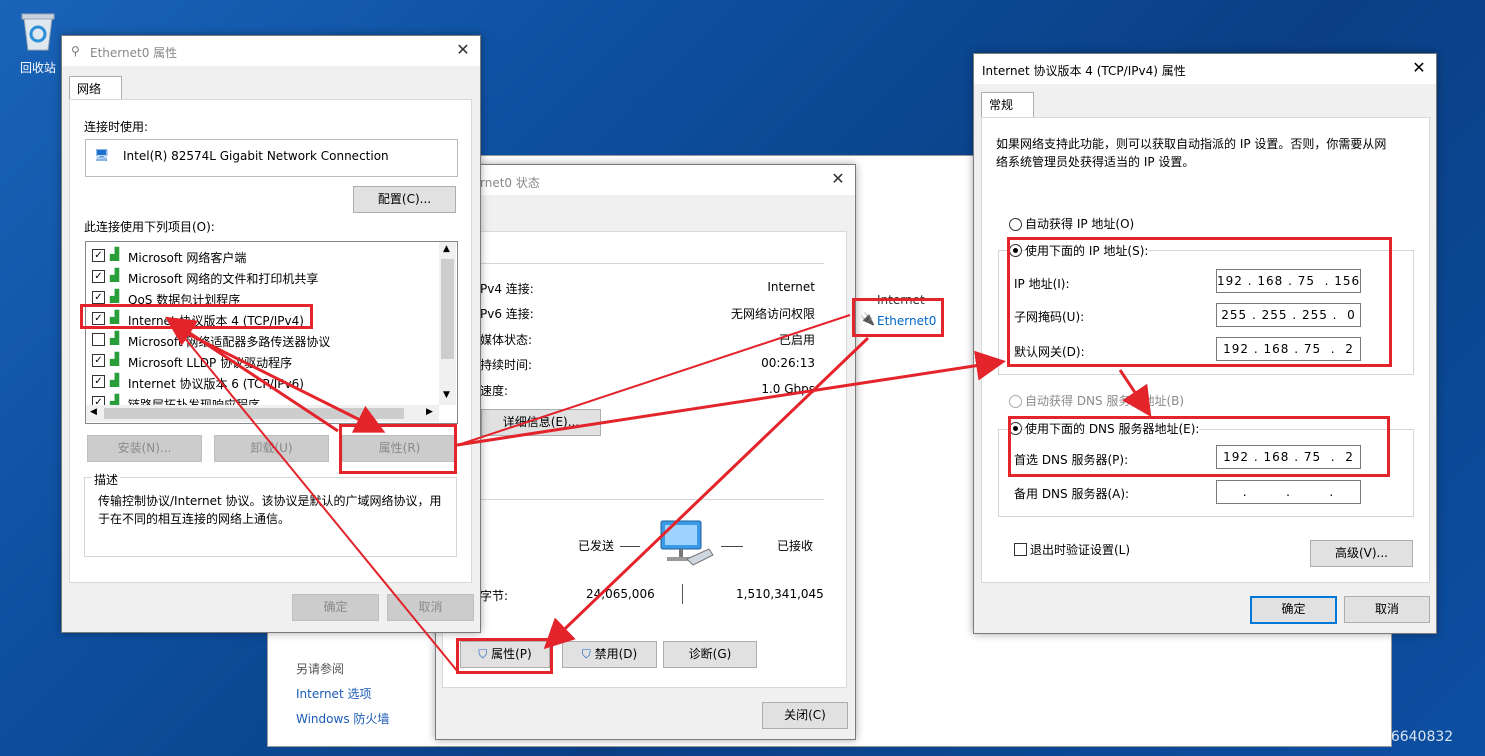  I want to click on watermark: CSDN @m0_66640832, so click(1374, 737).